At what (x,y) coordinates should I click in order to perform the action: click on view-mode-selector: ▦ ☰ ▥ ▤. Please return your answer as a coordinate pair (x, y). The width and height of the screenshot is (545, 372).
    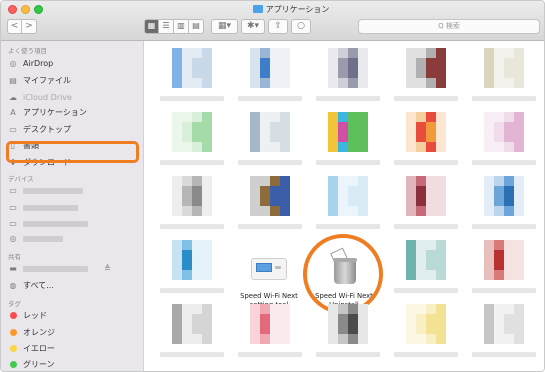
    Looking at the image, I should click on (174, 26).